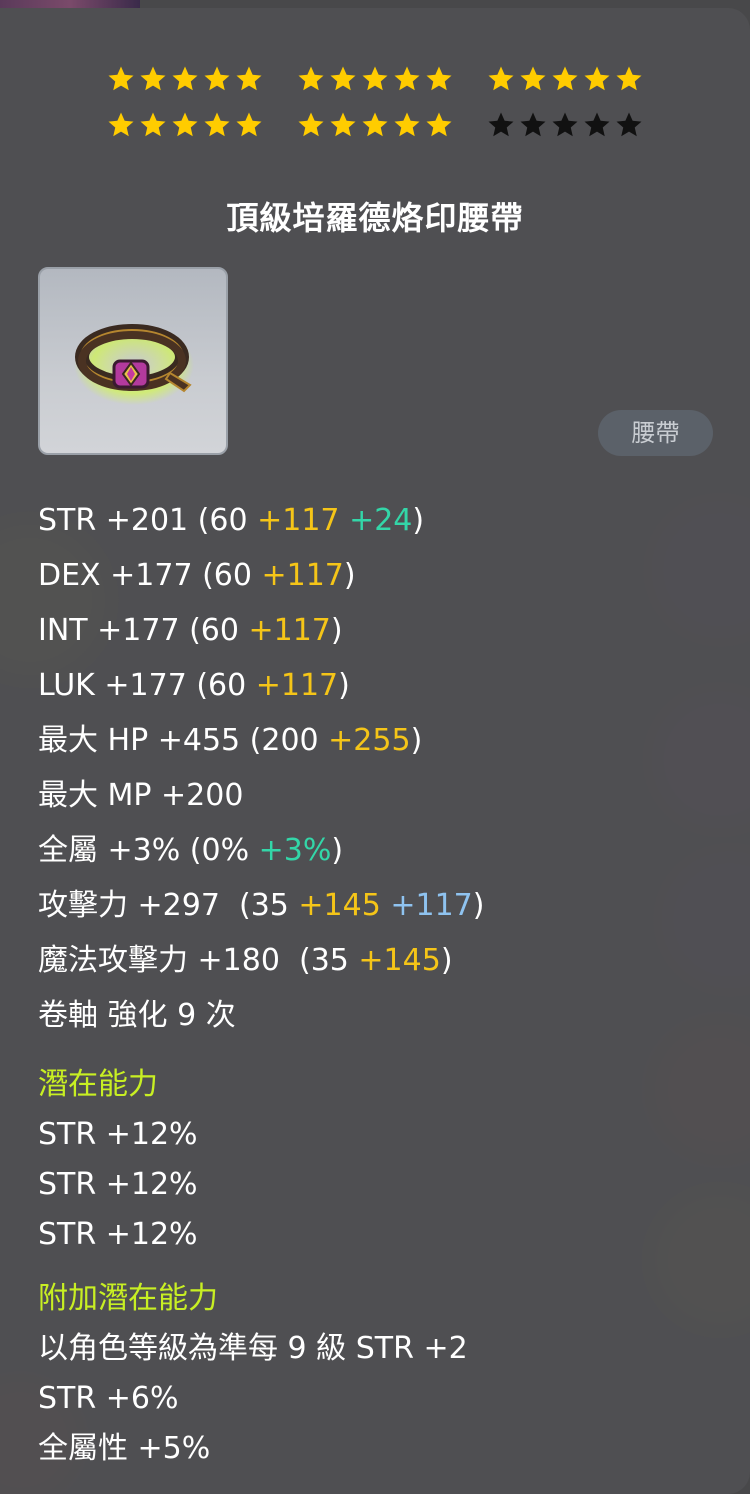 Image resolution: width=750 pixels, height=1494 pixels. I want to click on stat-base-text: STR +201 (60, so click(148, 520).